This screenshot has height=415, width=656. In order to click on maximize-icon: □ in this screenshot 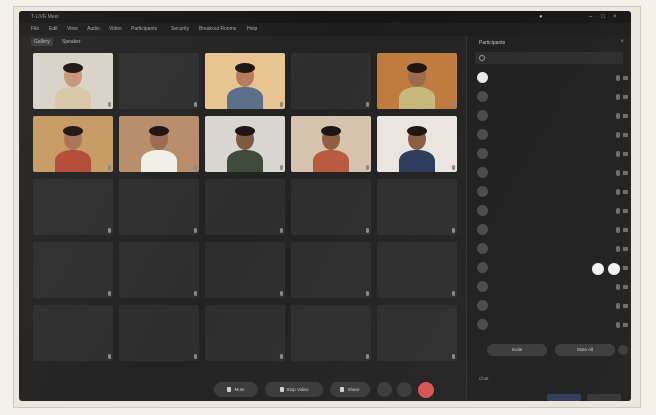, I will do `click(604, 17)`.